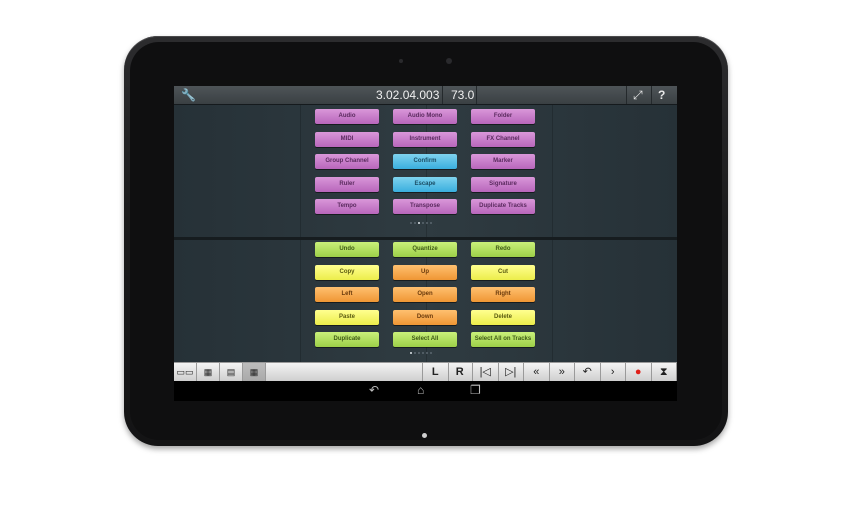 This screenshot has height=505, width=850. Describe the element at coordinates (460, 372) in the screenshot. I see `right-locator-button: R` at that location.